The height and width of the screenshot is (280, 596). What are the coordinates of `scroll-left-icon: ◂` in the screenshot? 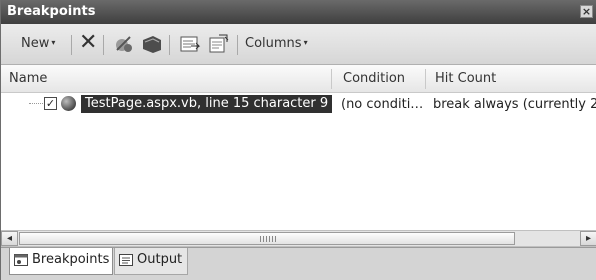 It's located at (9, 238).